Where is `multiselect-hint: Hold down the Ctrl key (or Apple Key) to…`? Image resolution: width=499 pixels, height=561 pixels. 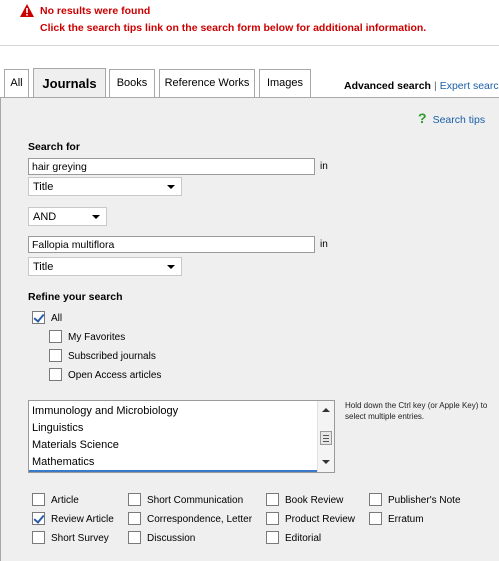
multiselect-hint: Hold down the Ctrl key (or Apple Key) to… is located at coordinates (416, 411).